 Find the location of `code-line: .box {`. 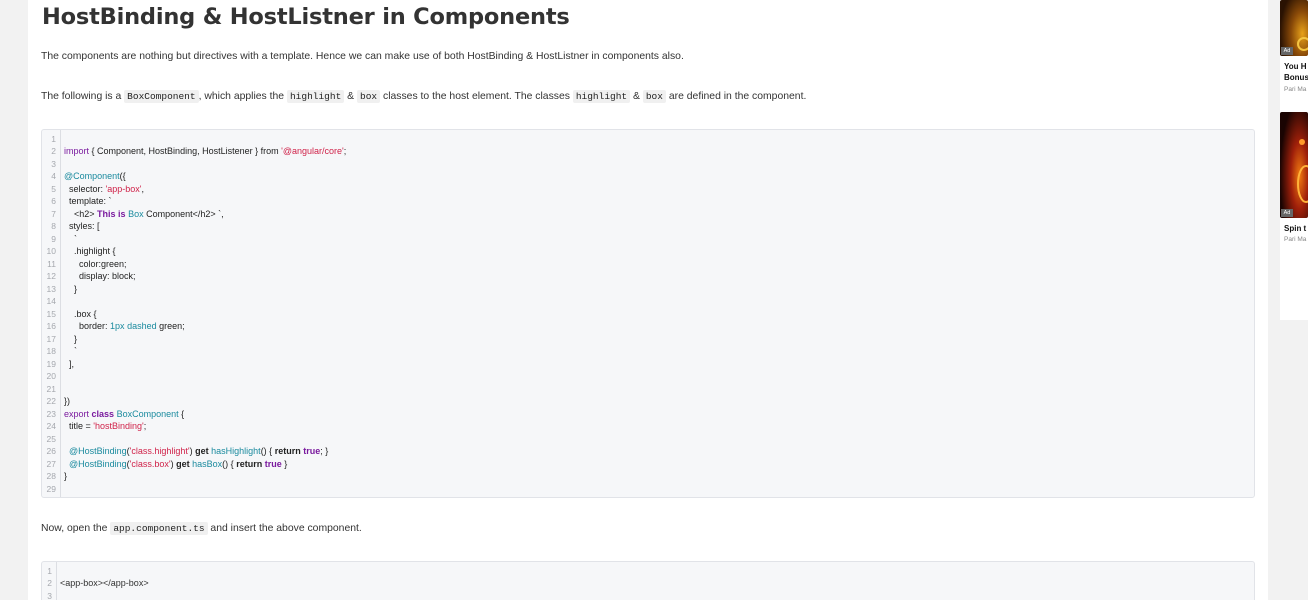

code-line: .box { is located at coordinates (648, 314).